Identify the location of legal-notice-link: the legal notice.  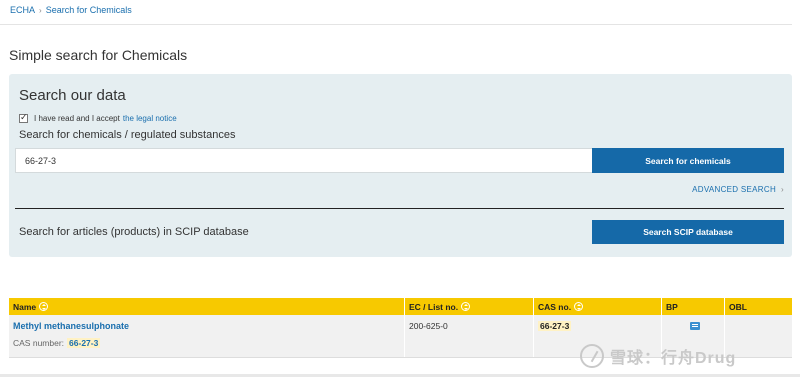
(150, 118).